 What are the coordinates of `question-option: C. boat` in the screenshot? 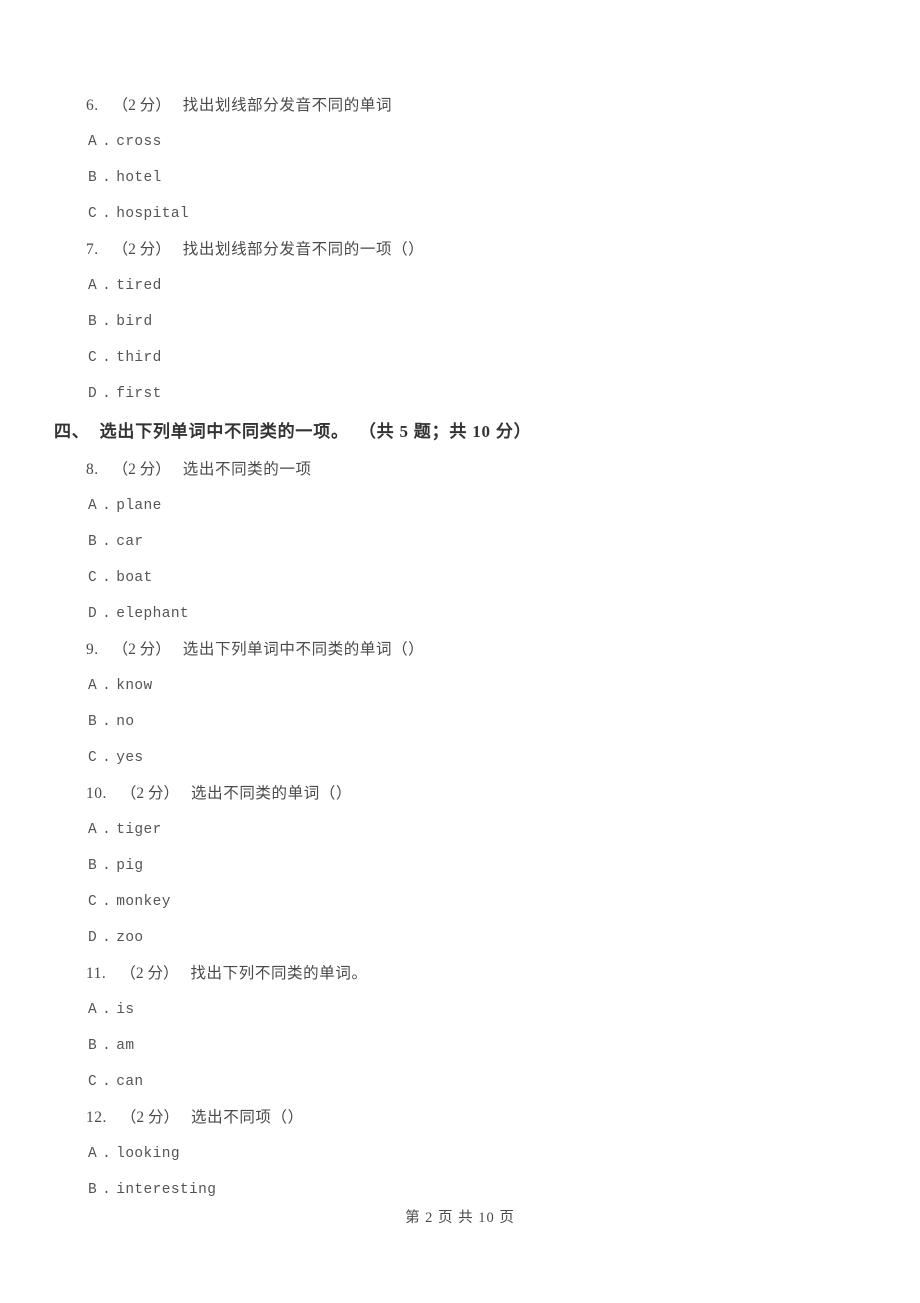 It's located at (460, 578).